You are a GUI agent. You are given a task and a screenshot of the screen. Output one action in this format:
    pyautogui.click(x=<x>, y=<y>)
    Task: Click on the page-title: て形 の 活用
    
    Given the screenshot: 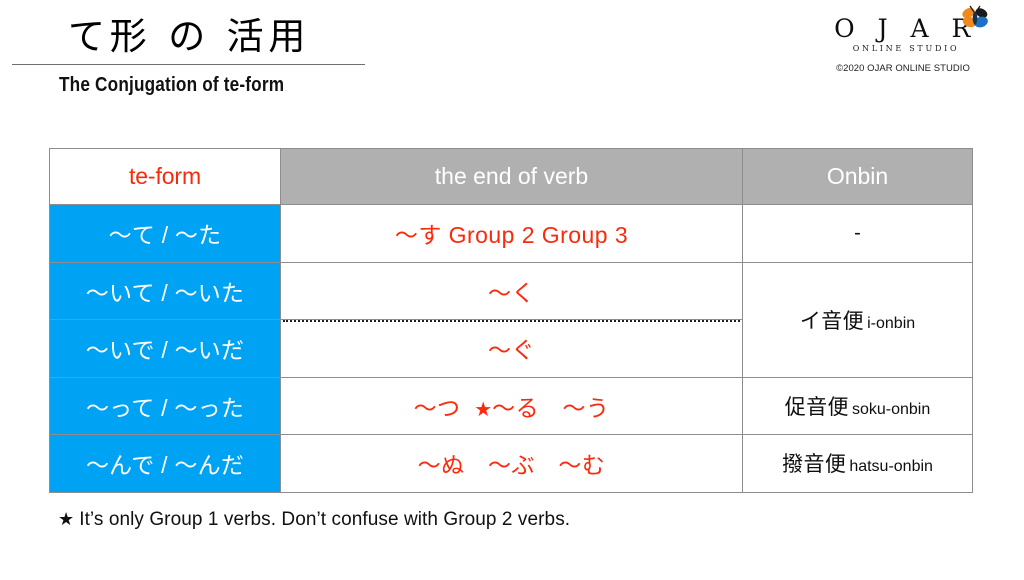 What is the action you would take?
    pyautogui.click(x=189, y=36)
    